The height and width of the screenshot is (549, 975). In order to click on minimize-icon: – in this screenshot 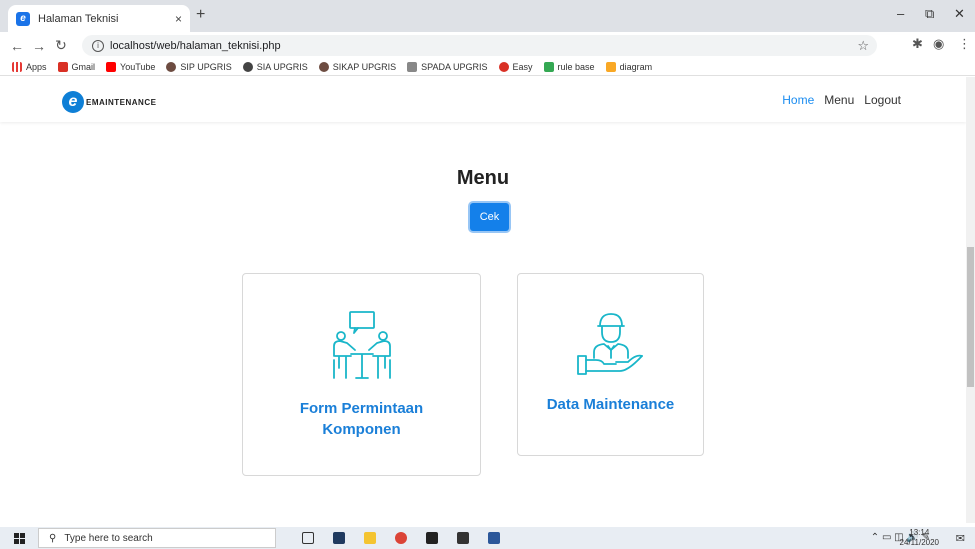, I will do `click(900, 13)`.